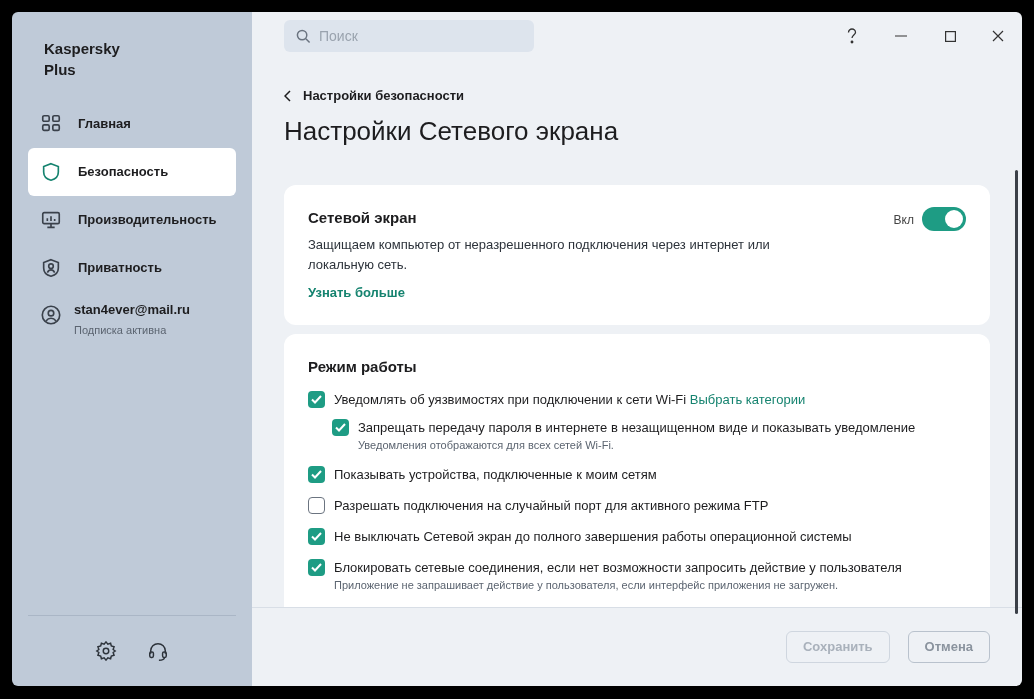 Image resolution: width=1034 pixels, height=699 pixels. I want to click on search-icon, so click(303, 36).